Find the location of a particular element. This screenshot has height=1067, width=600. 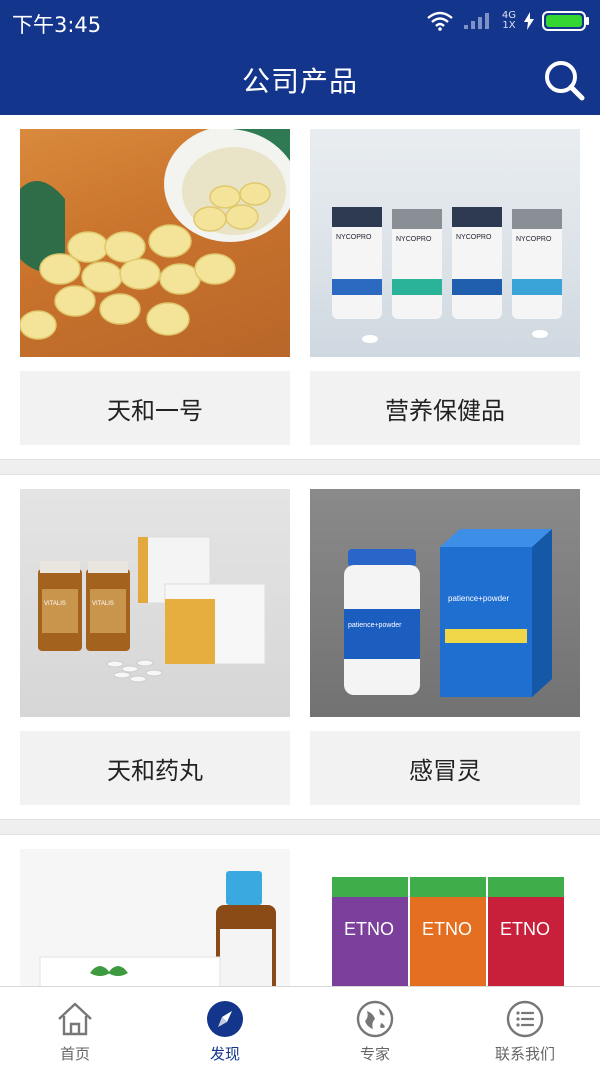

tab-experts: 专家 is located at coordinates (375, 1027).